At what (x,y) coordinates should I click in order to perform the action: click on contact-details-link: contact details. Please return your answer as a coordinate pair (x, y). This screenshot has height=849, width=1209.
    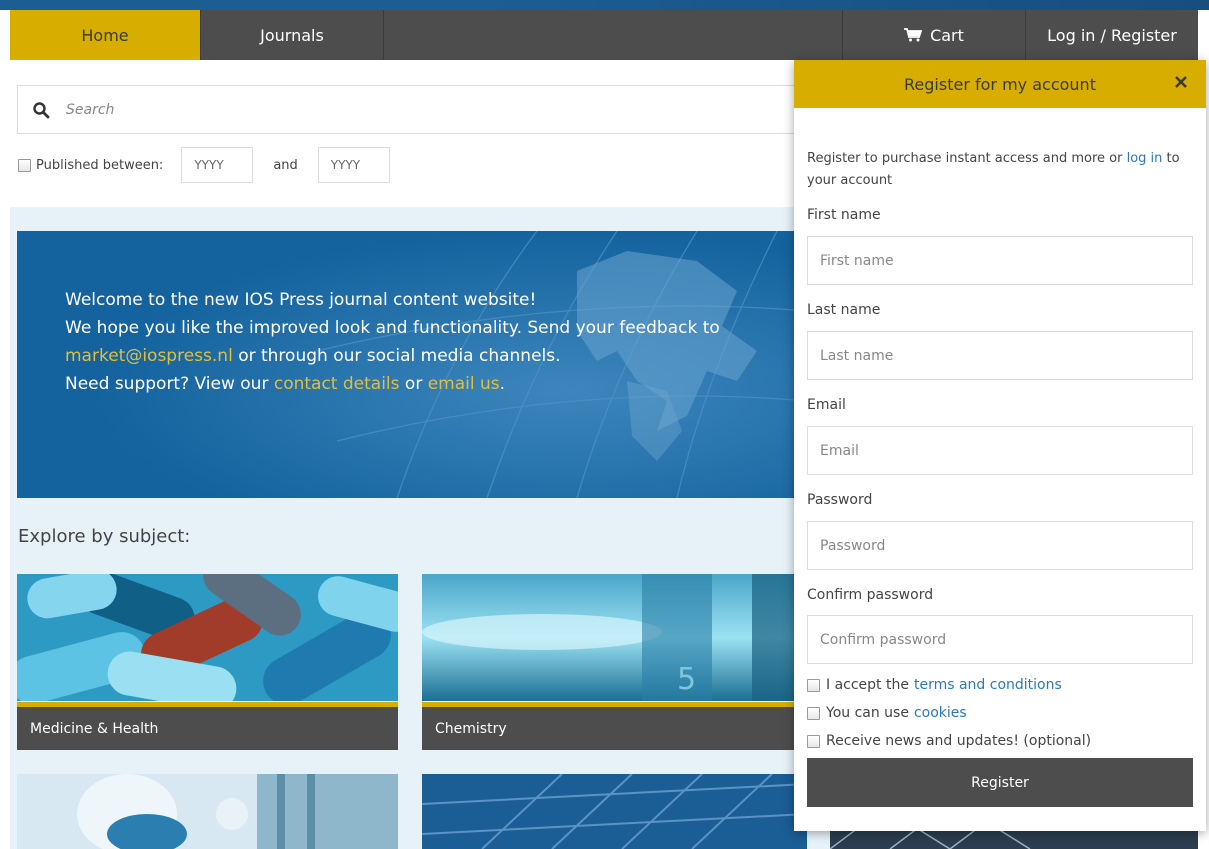
    Looking at the image, I should click on (337, 384).